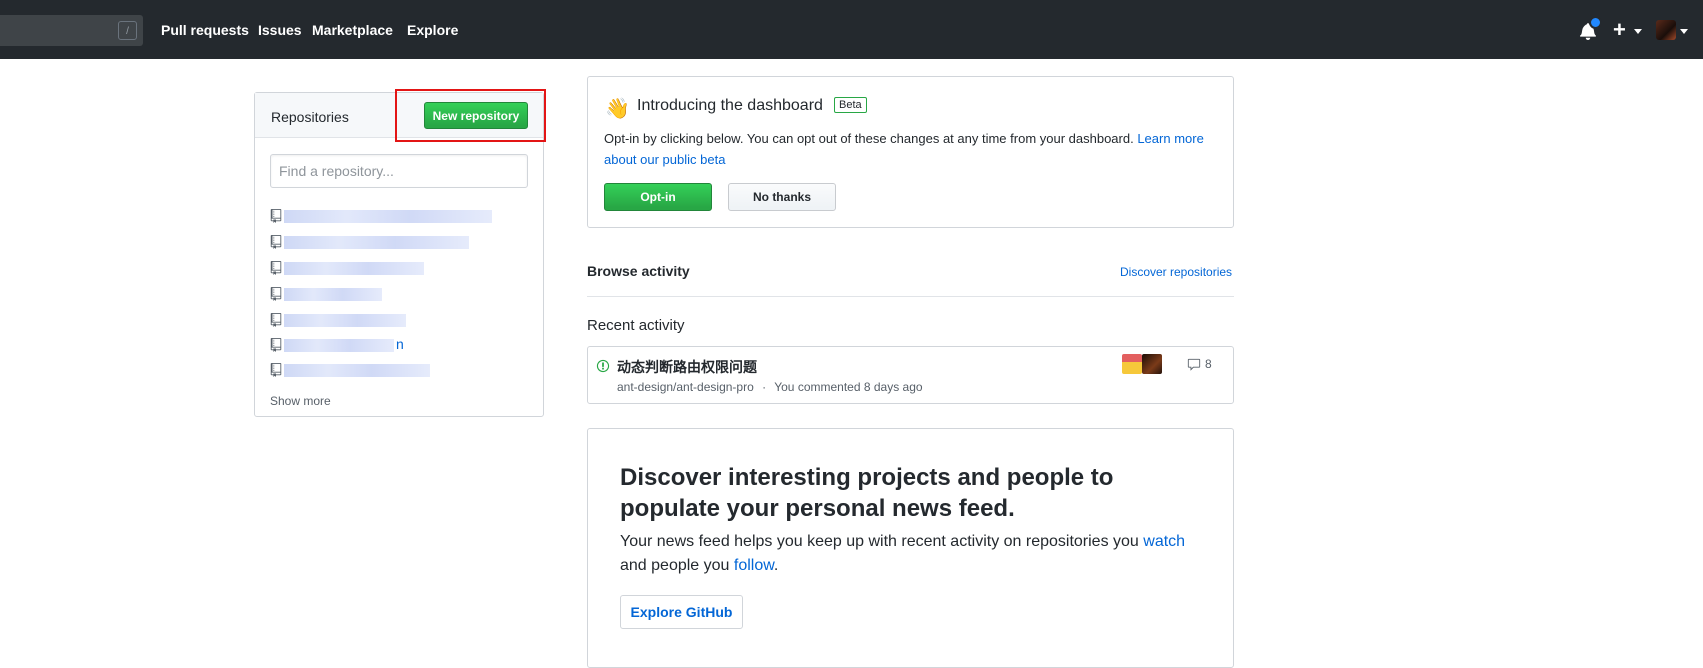  What do you see at coordinates (399, 171) in the screenshot?
I see `repository-search-input` at bounding box center [399, 171].